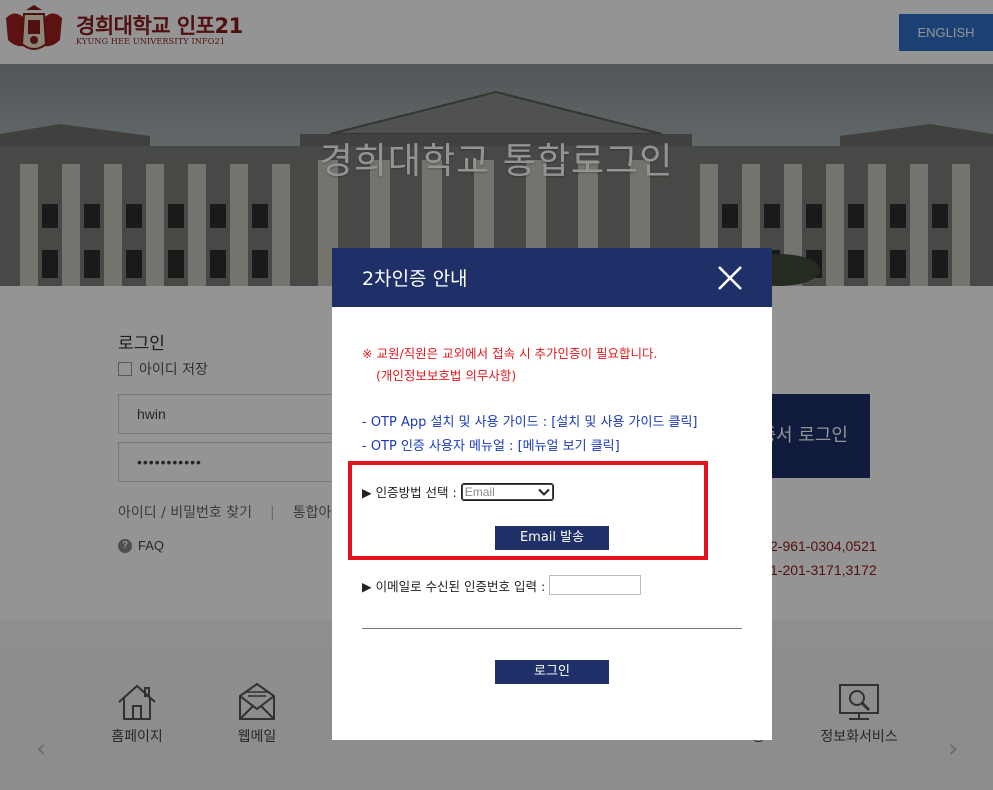 This screenshot has width=993, height=790. Describe the element at coordinates (624, 422) in the screenshot. I see `otp-app-guide-link: [설치 및 사용 가이드 클릭]` at that location.